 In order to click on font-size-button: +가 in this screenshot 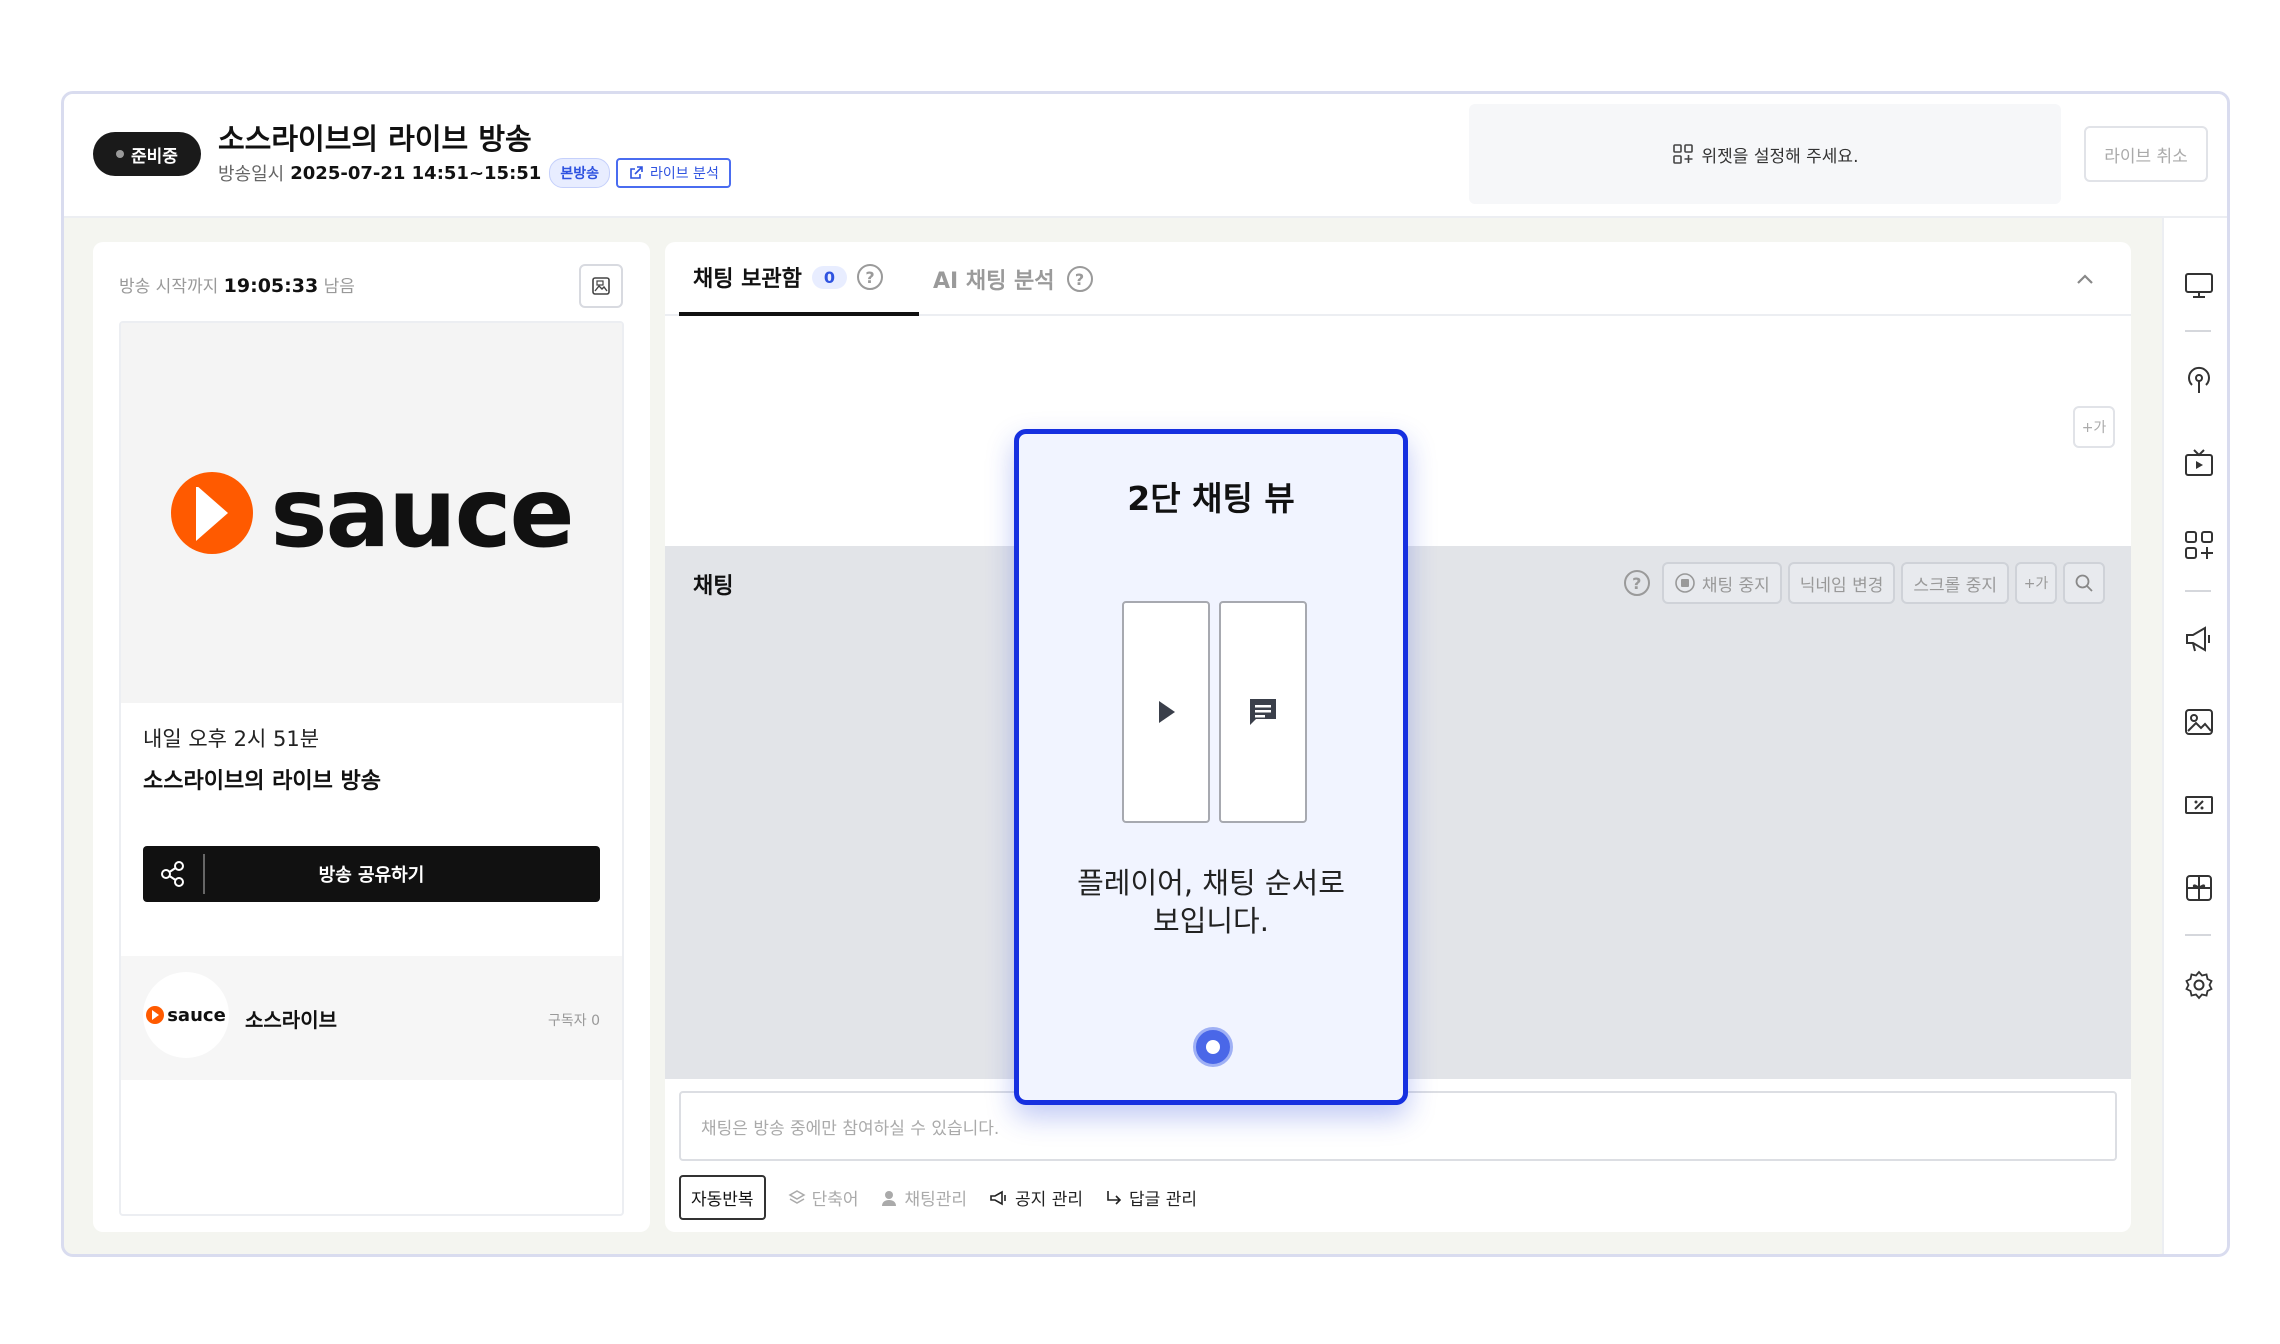, I will do `click(2036, 583)`.